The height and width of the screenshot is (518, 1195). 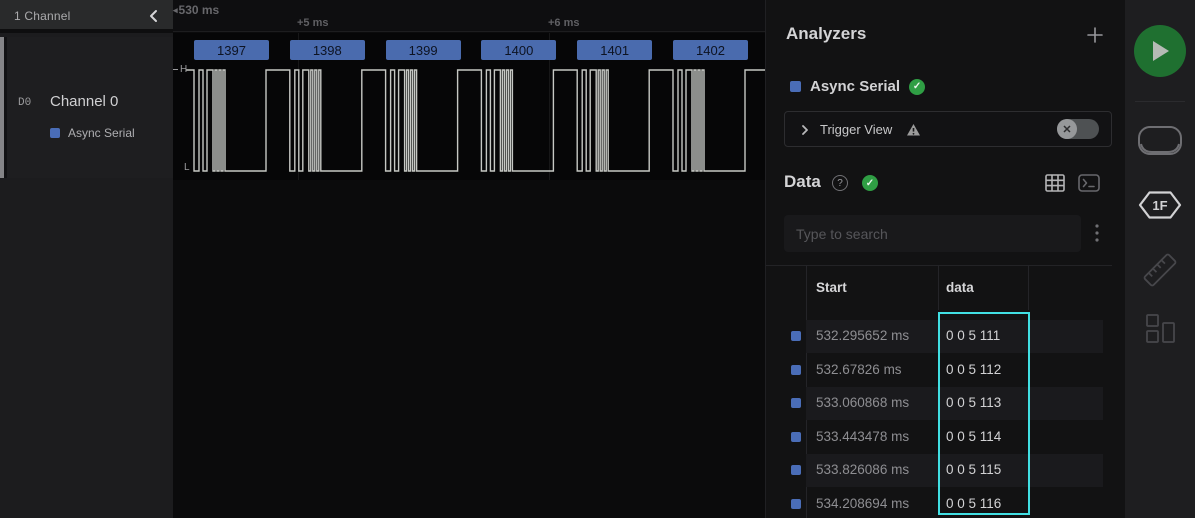 I want to click on row-data-value: 0 0 5 112, so click(x=974, y=369).